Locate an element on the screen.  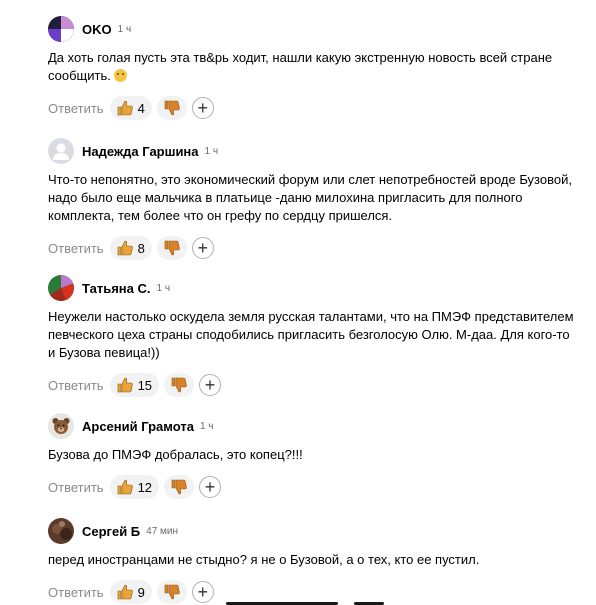
like-count: 15 is located at coordinates (145, 385).